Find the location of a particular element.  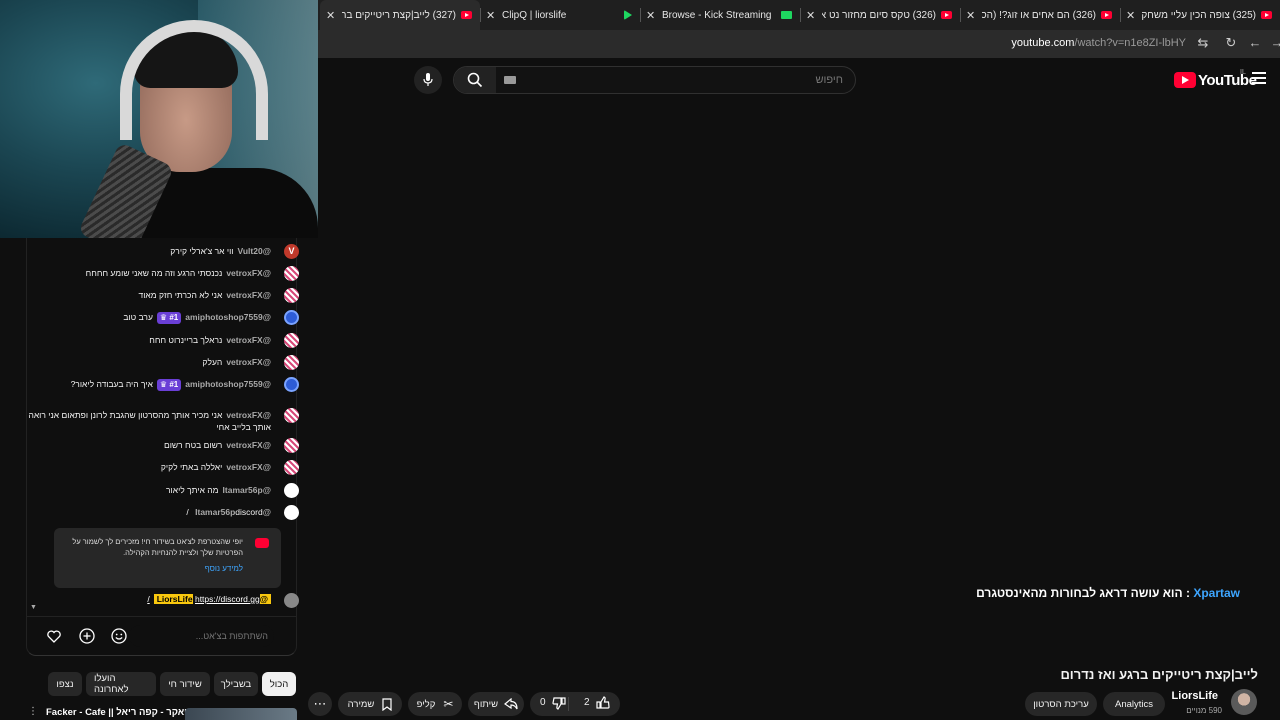

edit-video-button: עריכת הסרטון is located at coordinates (1061, 704).